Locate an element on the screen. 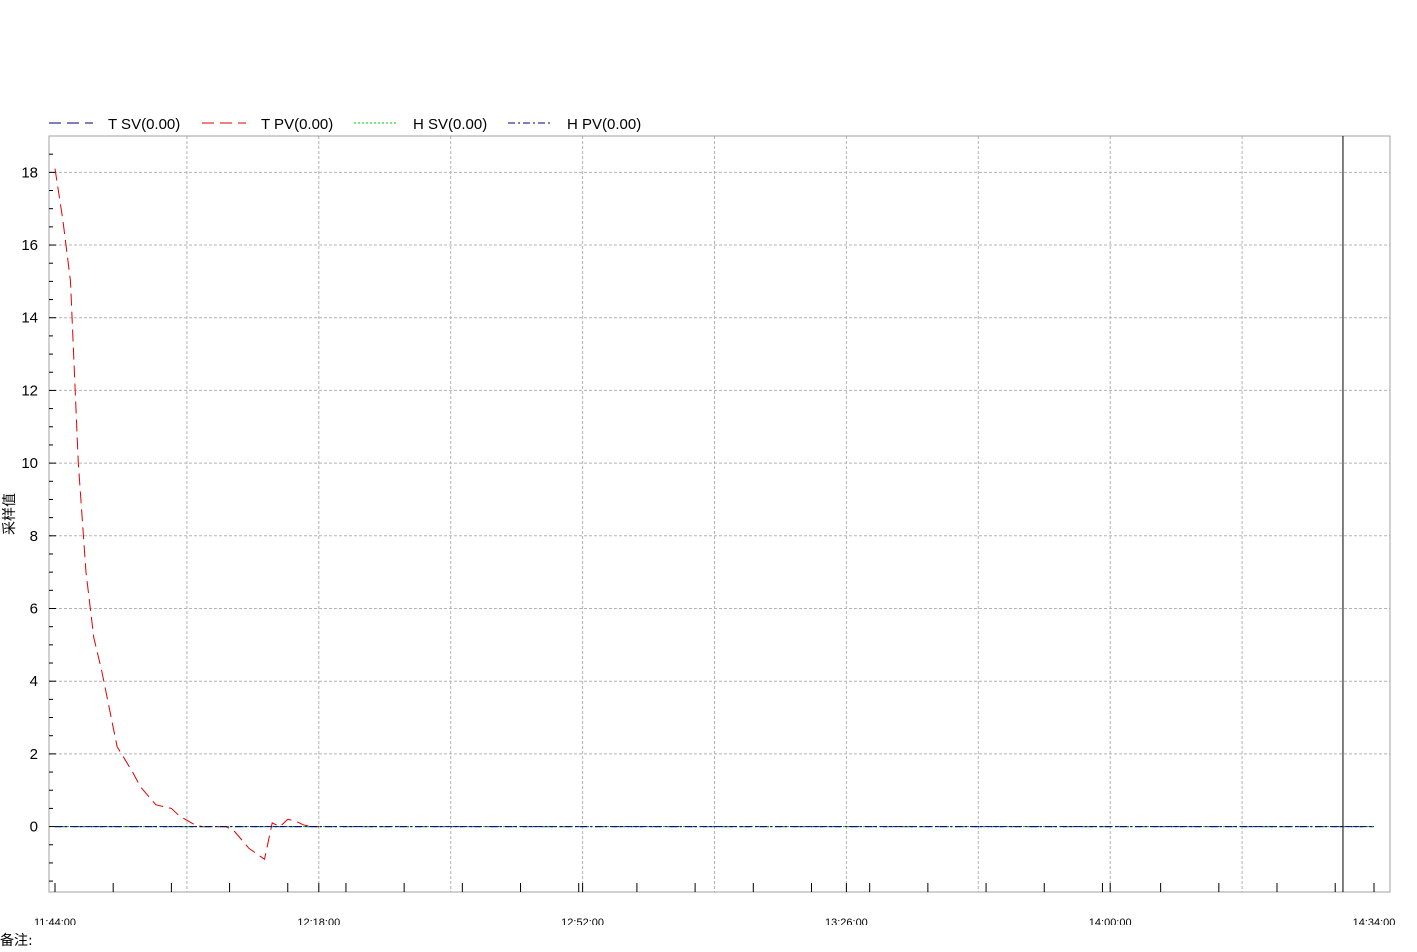 This screenshot has width=1417, height=952. legend-entry-label: H SV(0.00) is located at coordinates (450, 124).